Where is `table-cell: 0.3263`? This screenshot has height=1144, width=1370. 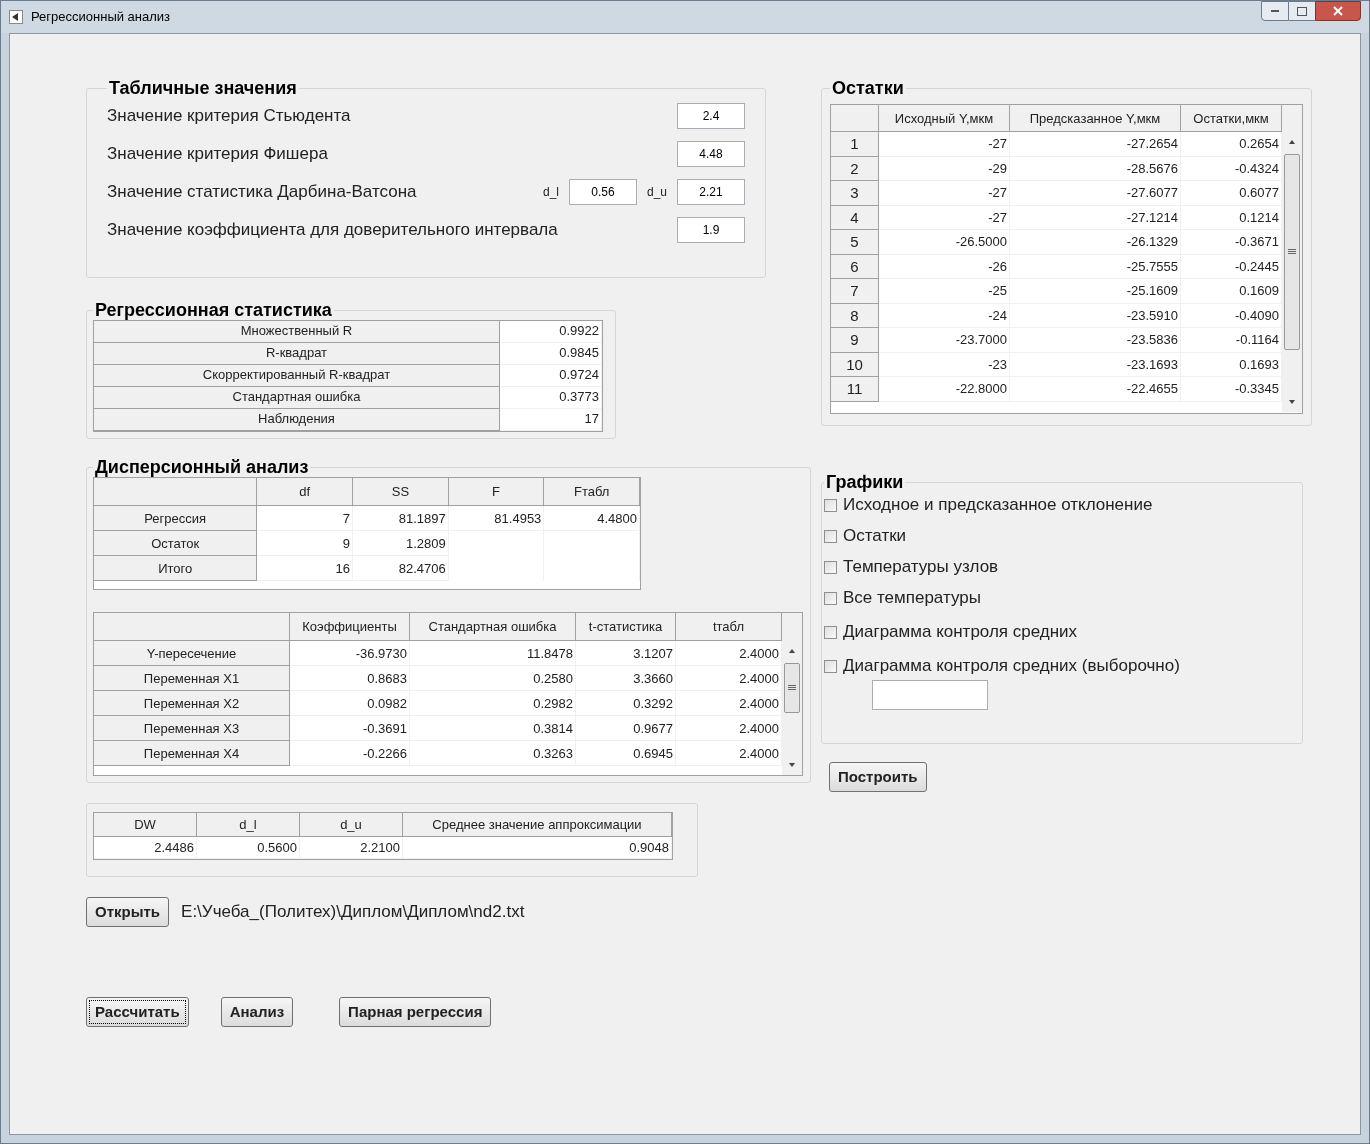 table-cell: 0.3263 is located at coordinates (493, 753).